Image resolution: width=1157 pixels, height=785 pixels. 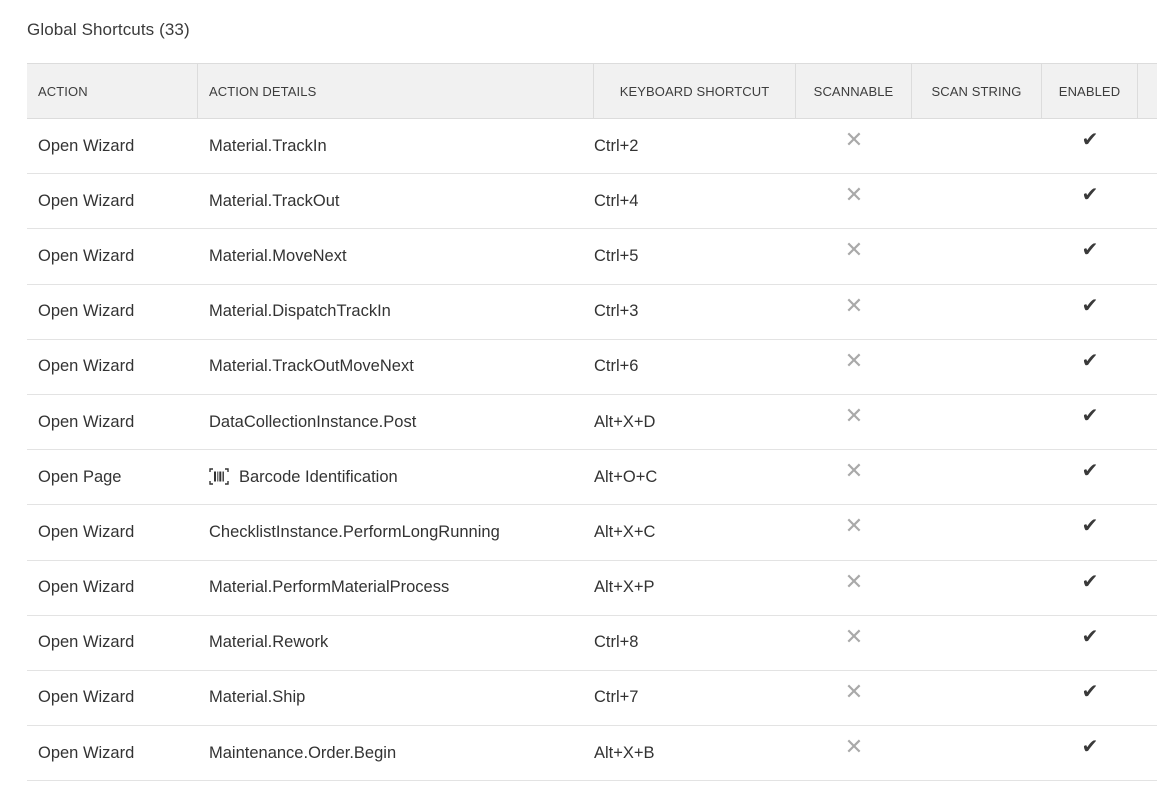 What do you see at coordinates (616, 642) in the screenshot?
I see `cell-keyboard-shortcut: Ctrl+8` at bounding box center [616, 642].